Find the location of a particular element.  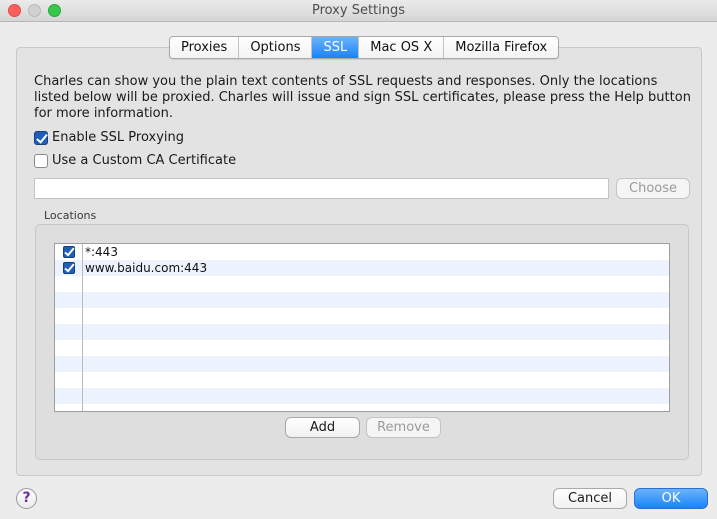

tab-options: Options is located at coordinates (276, 47).